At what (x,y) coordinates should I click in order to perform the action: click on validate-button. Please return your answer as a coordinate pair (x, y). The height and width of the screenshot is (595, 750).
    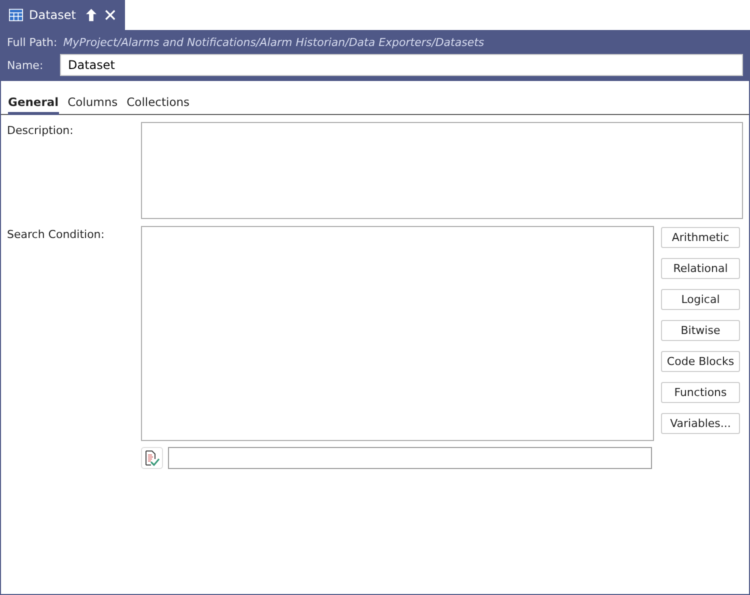
    Looking at the image, I should click on (152, 458).